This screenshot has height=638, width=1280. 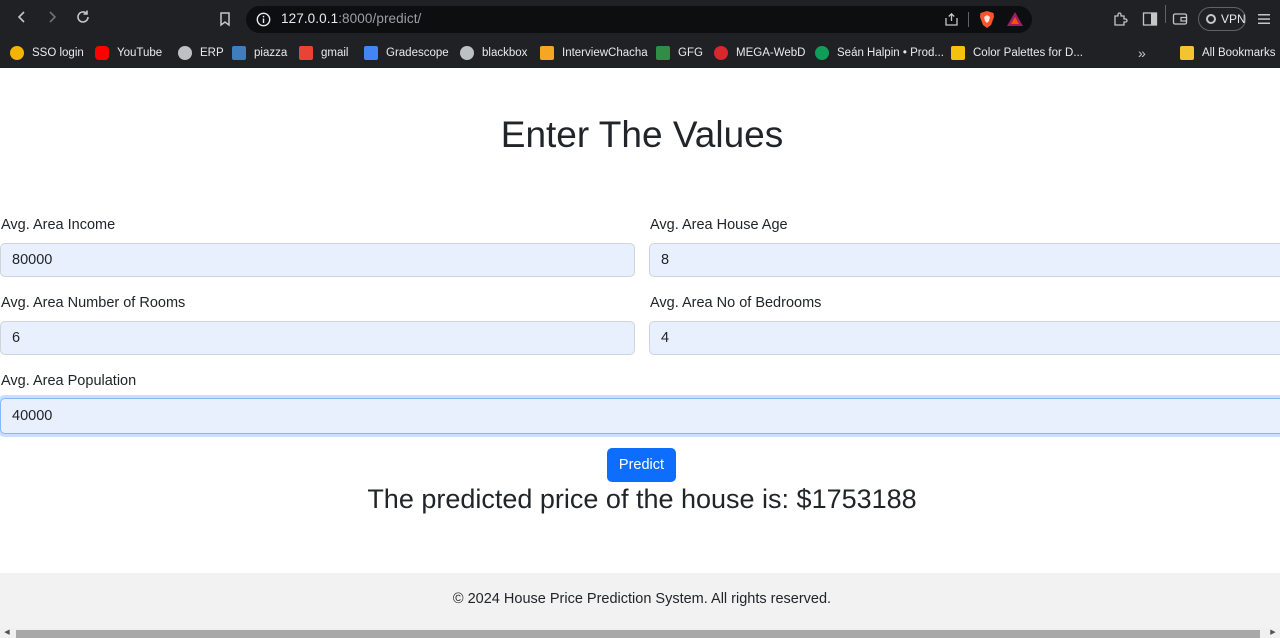 I want to click on folder-icon, so click(x=1187, y=53).